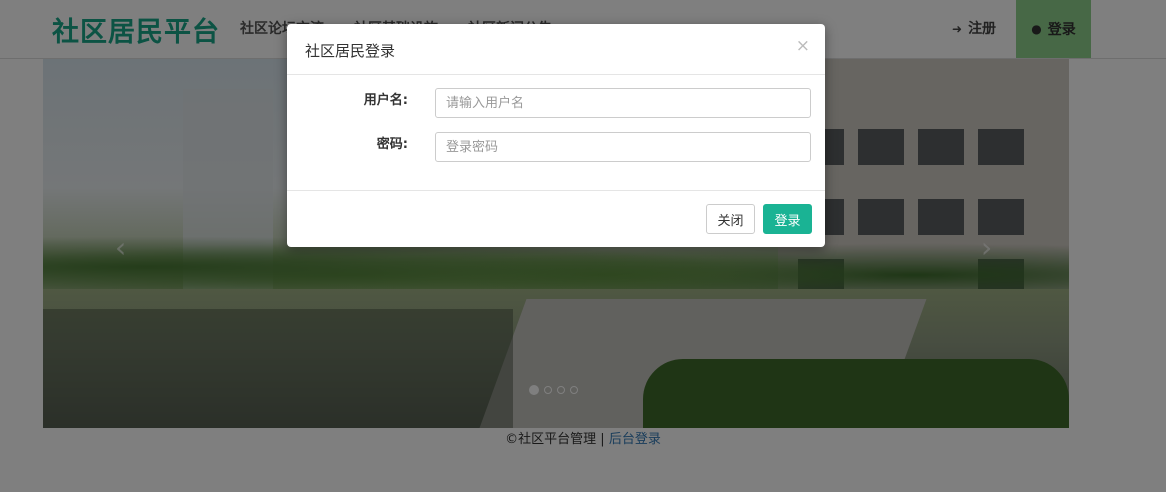 The height and width of the screenshot is (492, 1166). I want to click on modal-header: 社区居民登录 ×, so click(556, 49).